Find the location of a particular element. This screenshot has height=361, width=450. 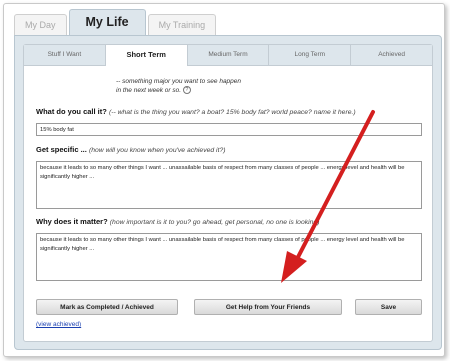

tab-medium-term: Medium Term is located at coordinates (229, 55).